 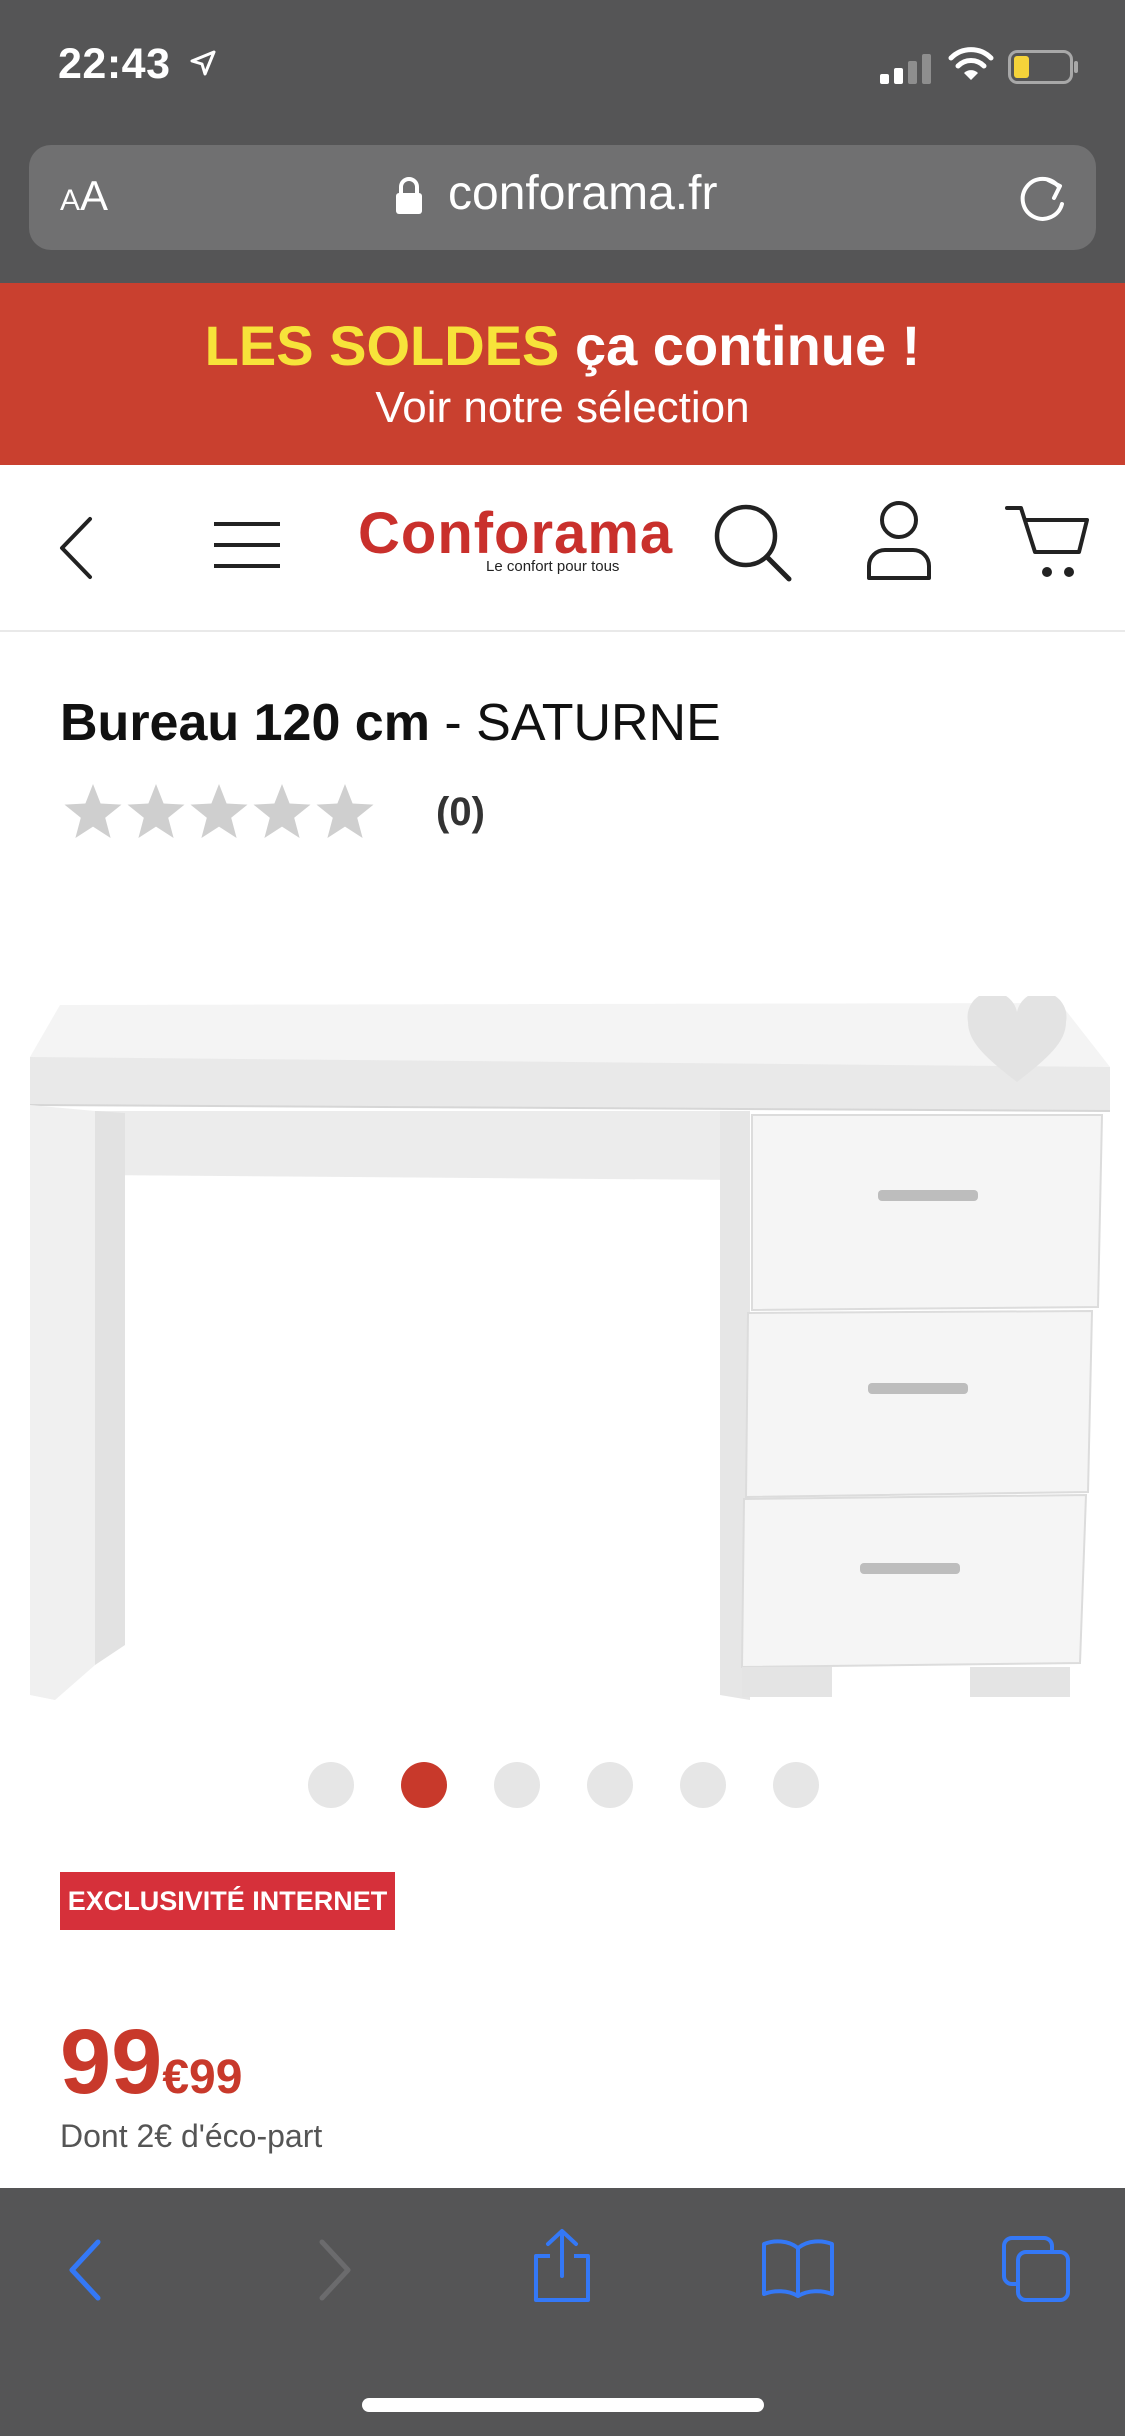 What do you see at coordinates (516, 533) in the screenshot?
I see `logo-wordmark: Conforama` at bounding box center [516, 533].